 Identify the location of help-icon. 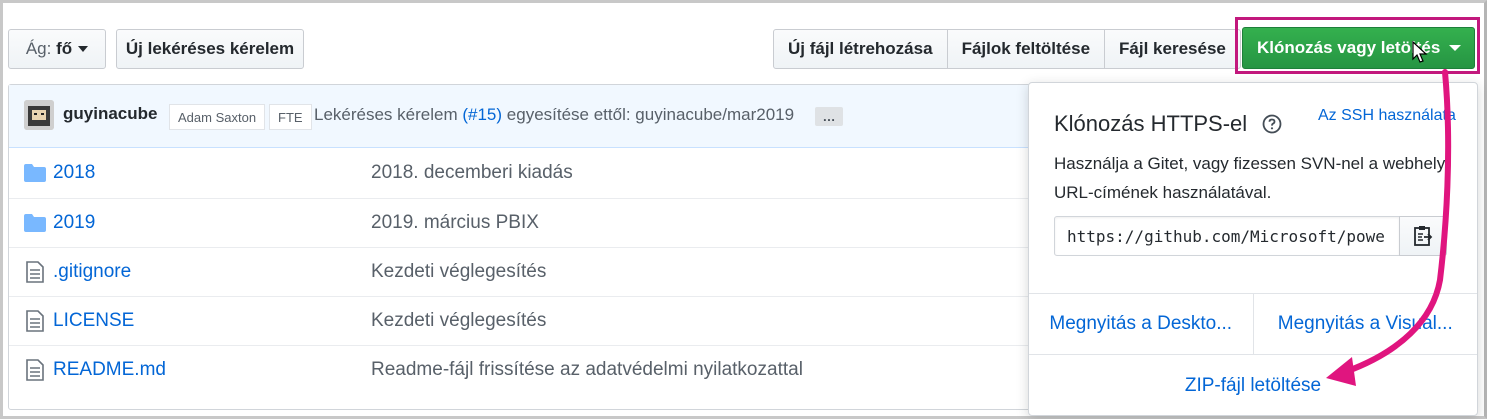
(1272, 124).